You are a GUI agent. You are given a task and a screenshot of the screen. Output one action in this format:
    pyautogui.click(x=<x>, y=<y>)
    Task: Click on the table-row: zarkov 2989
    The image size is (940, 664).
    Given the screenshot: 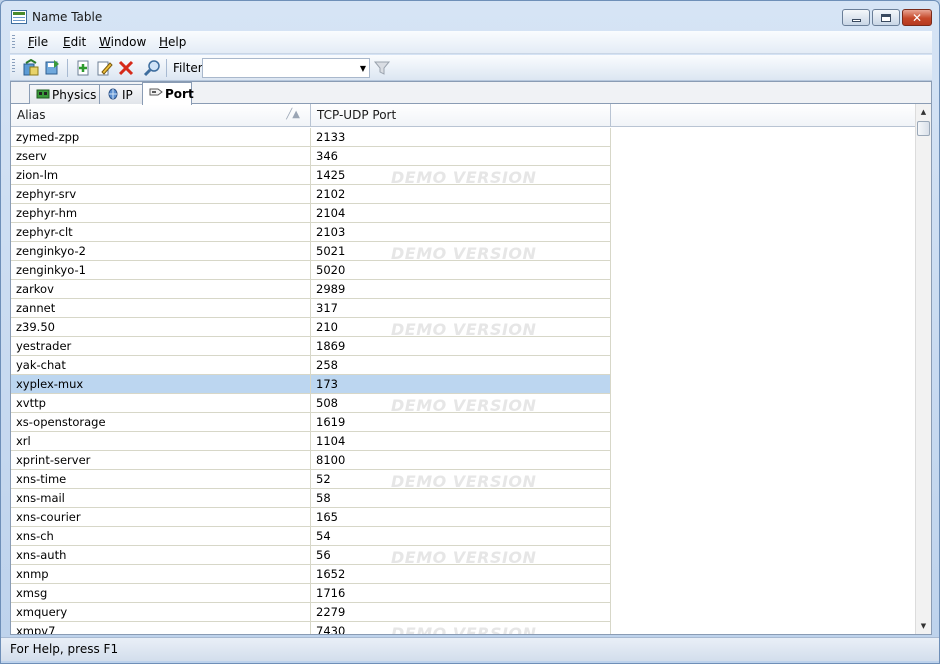 What is the action you would take?
    pyautogui.click(x=311, y=289)
    